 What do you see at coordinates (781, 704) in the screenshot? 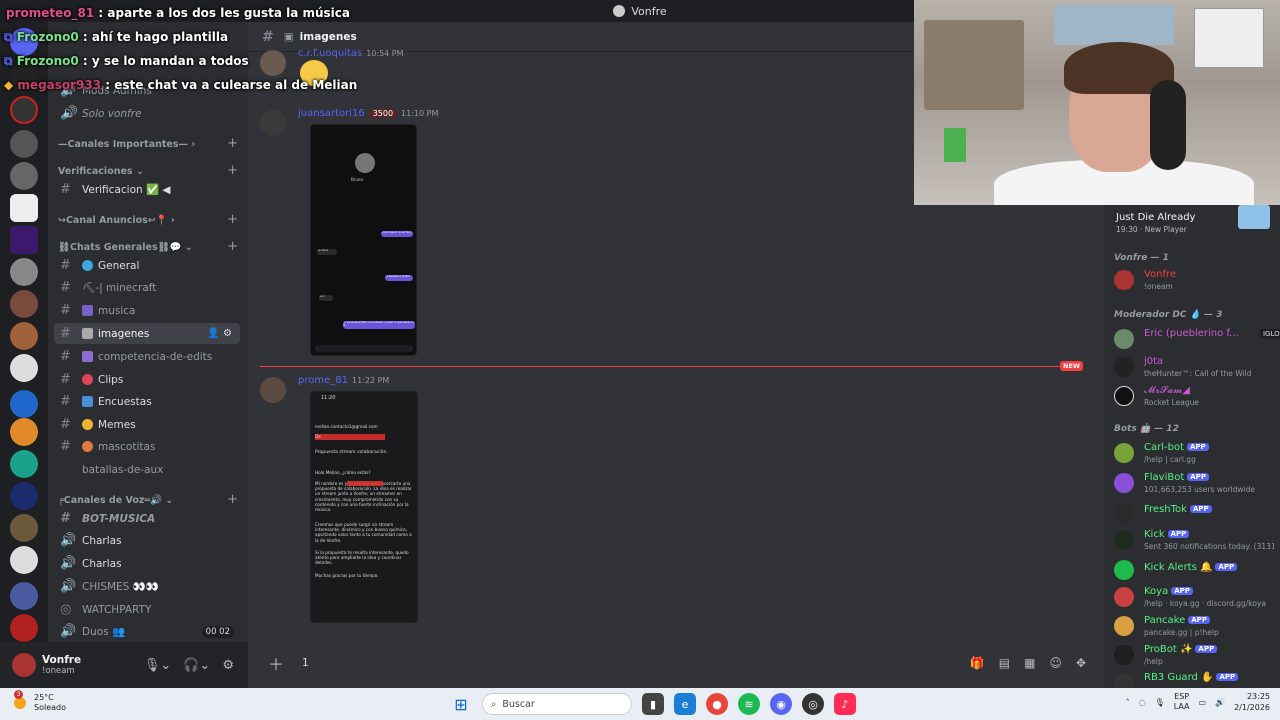
I see `discord-icon: ◉` at bounding box center [781, 704].